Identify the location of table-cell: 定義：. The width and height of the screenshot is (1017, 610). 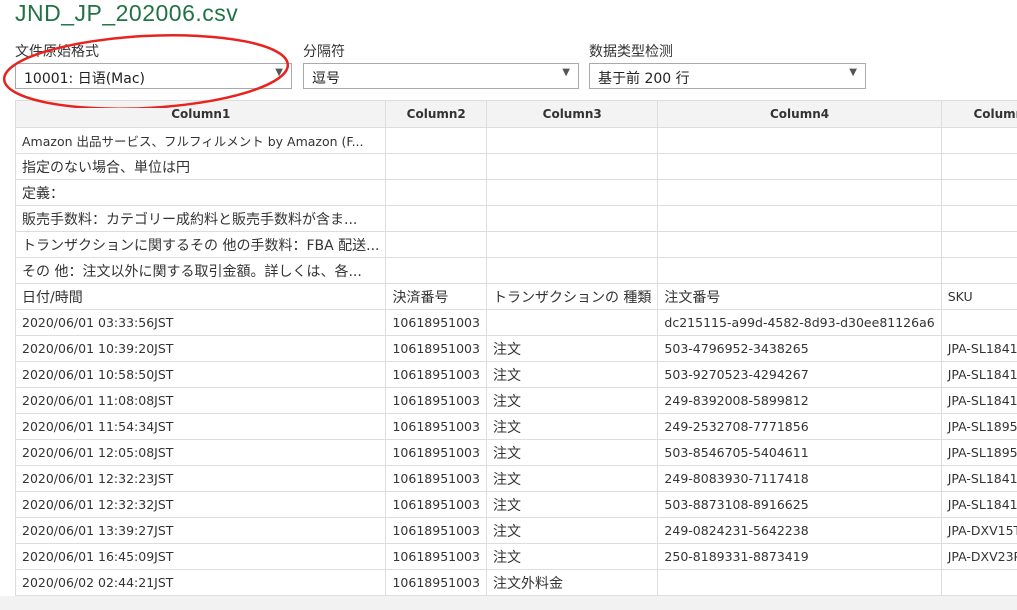
(200, 192).